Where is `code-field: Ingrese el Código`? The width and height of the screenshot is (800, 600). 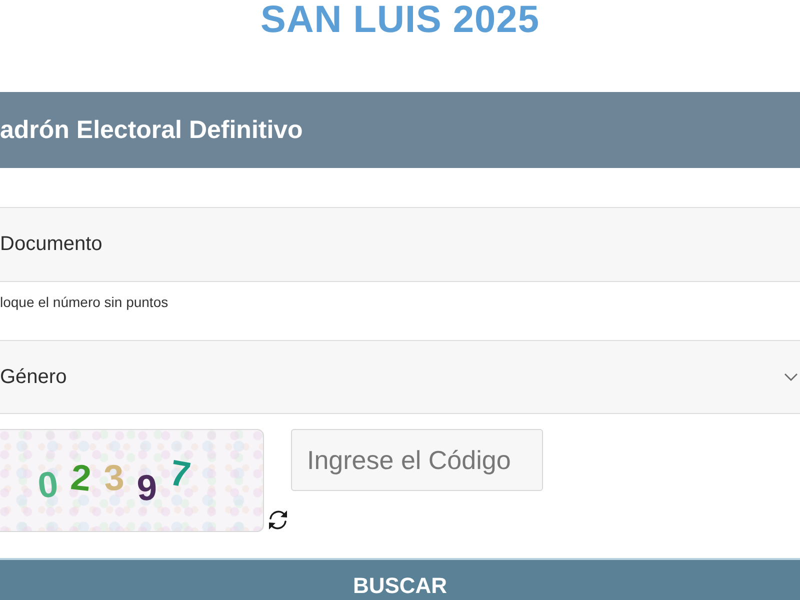 code-field: Ingrese el Código is located at coordinates (417, 460).